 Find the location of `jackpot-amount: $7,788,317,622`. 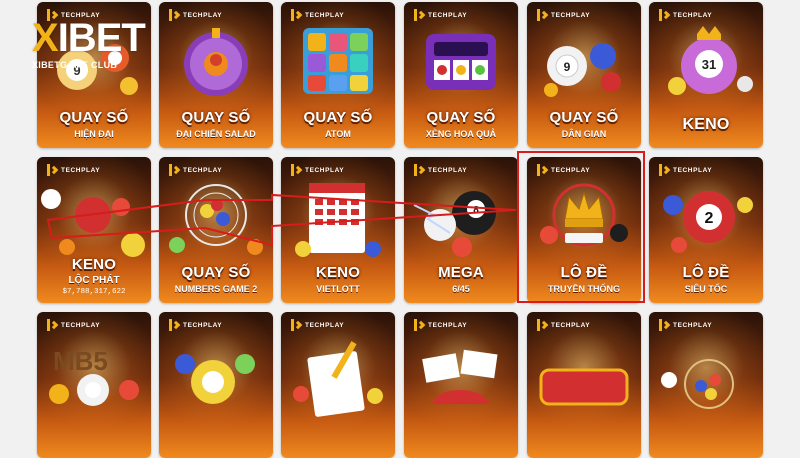

jackpot-amount: $7,788,317,622 is located at coordinates (94, 292).